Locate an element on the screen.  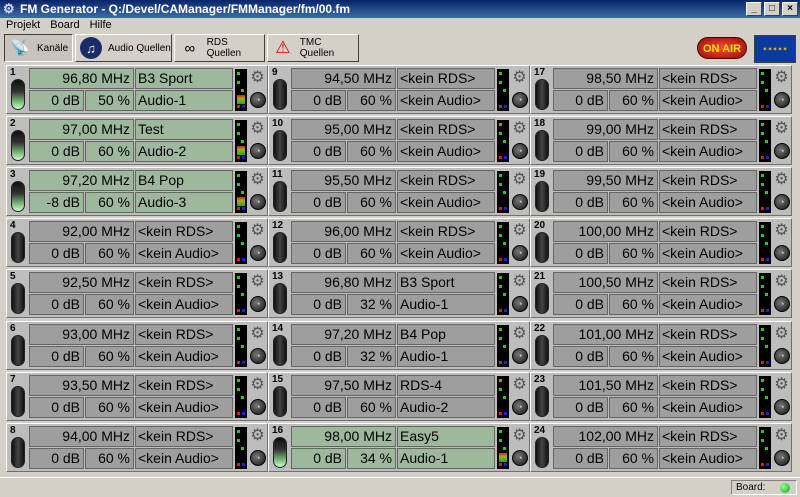
rds-source-field: B4 Pop is located at coordinates (184, 180).